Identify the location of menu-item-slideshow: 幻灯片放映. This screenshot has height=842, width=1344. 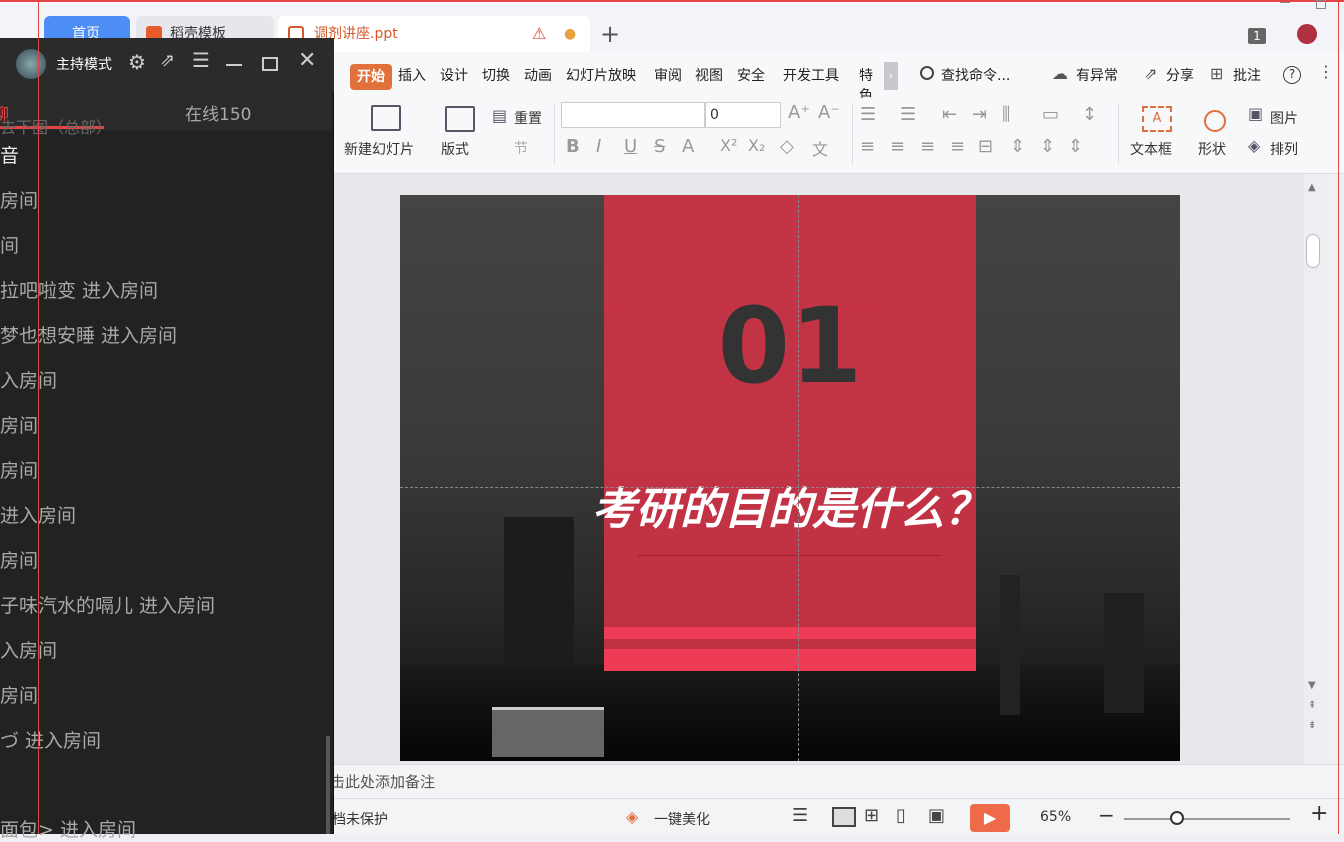
(601, 76).